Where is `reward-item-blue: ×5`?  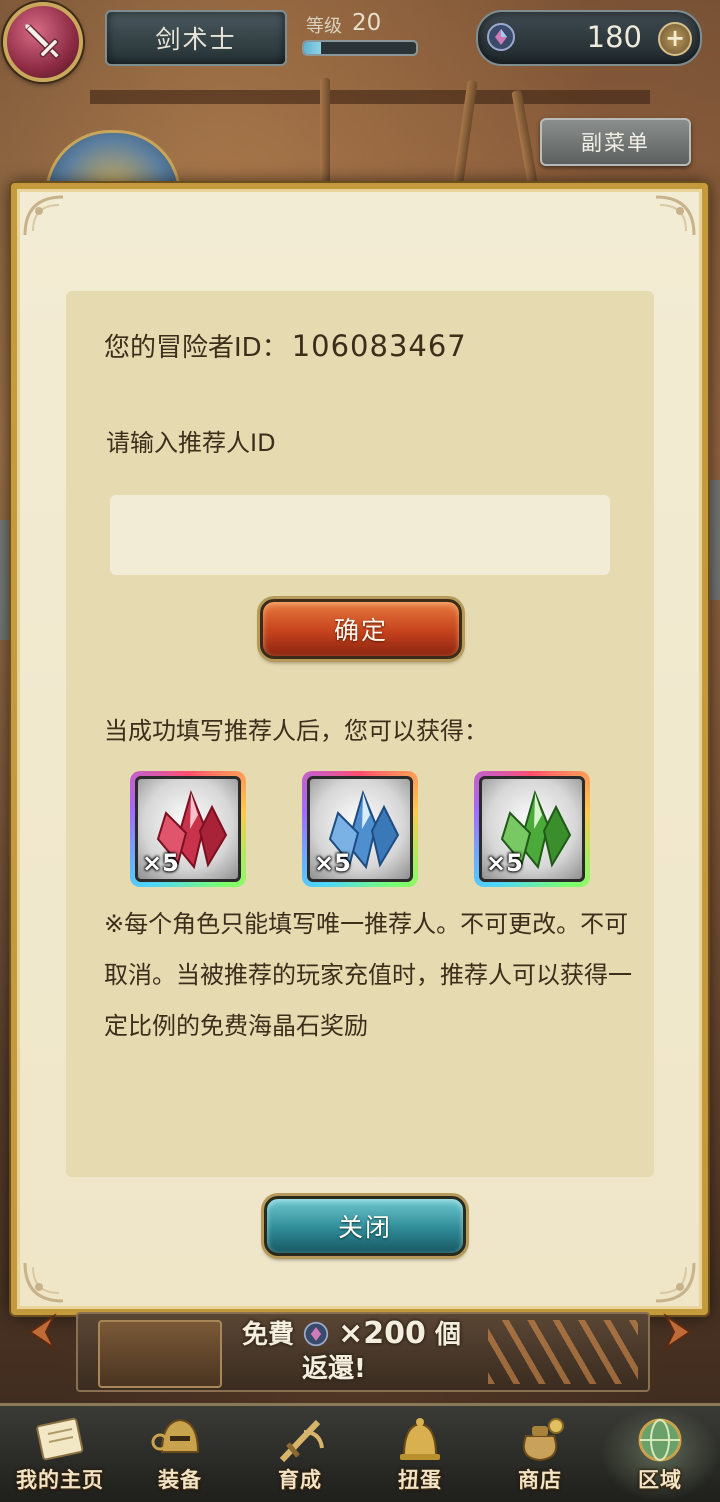
reward-item-blue: ×5 is located at coordinates (360, 829).